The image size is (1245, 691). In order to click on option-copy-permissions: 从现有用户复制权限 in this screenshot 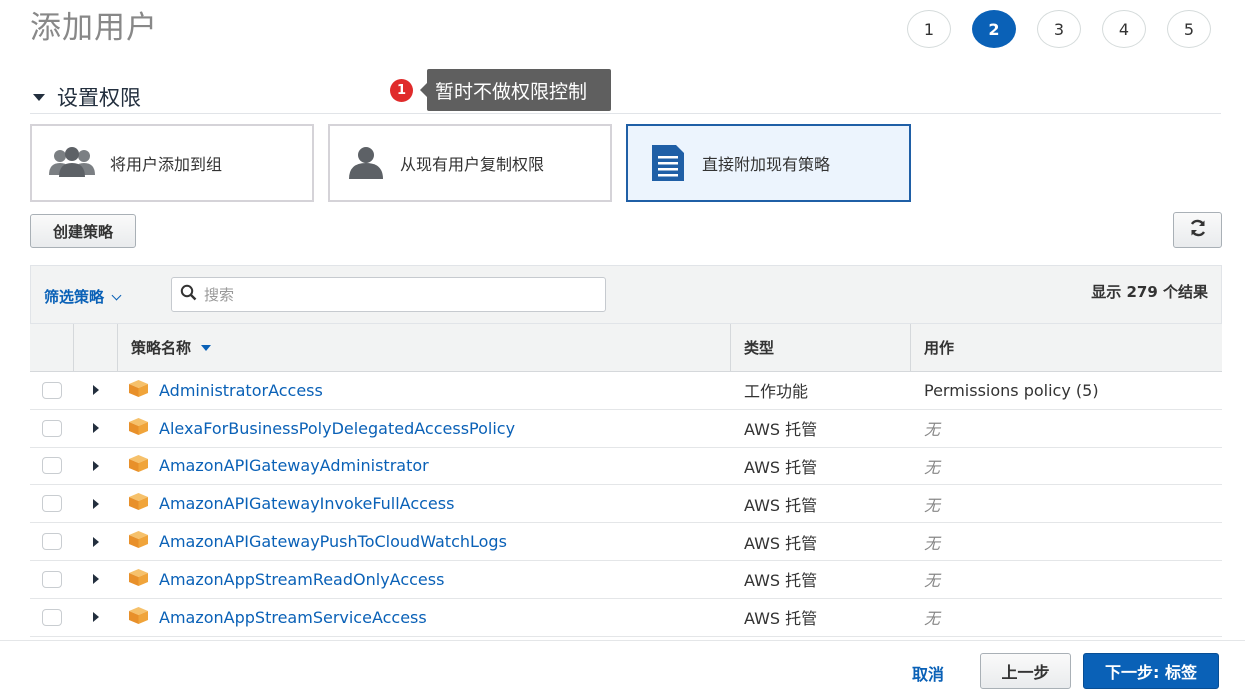, I will do `click(470, 163)`.